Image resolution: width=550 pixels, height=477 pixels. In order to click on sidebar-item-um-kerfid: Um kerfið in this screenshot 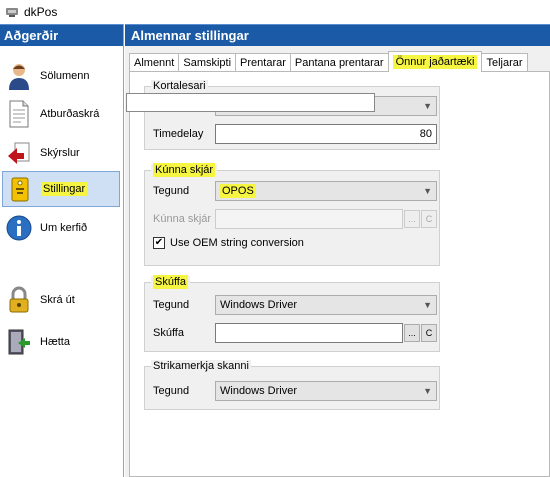, I will do `click(61, 228)`.